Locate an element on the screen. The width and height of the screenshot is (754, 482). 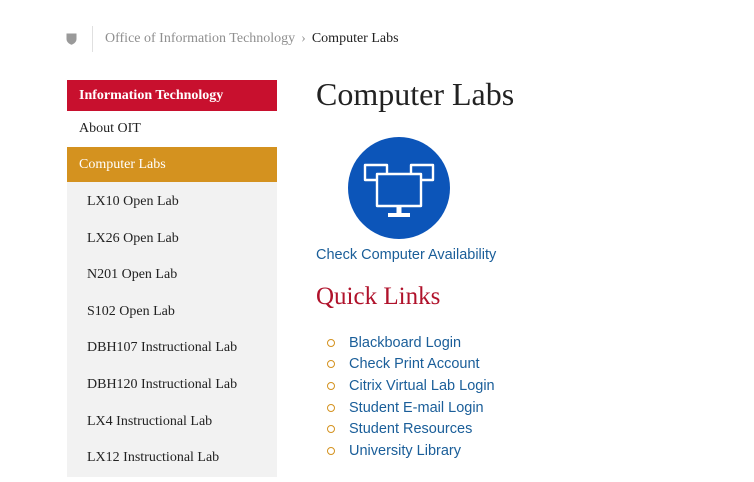
check-availability-link: Check Computer Availability is located at coordinates (406, 255).